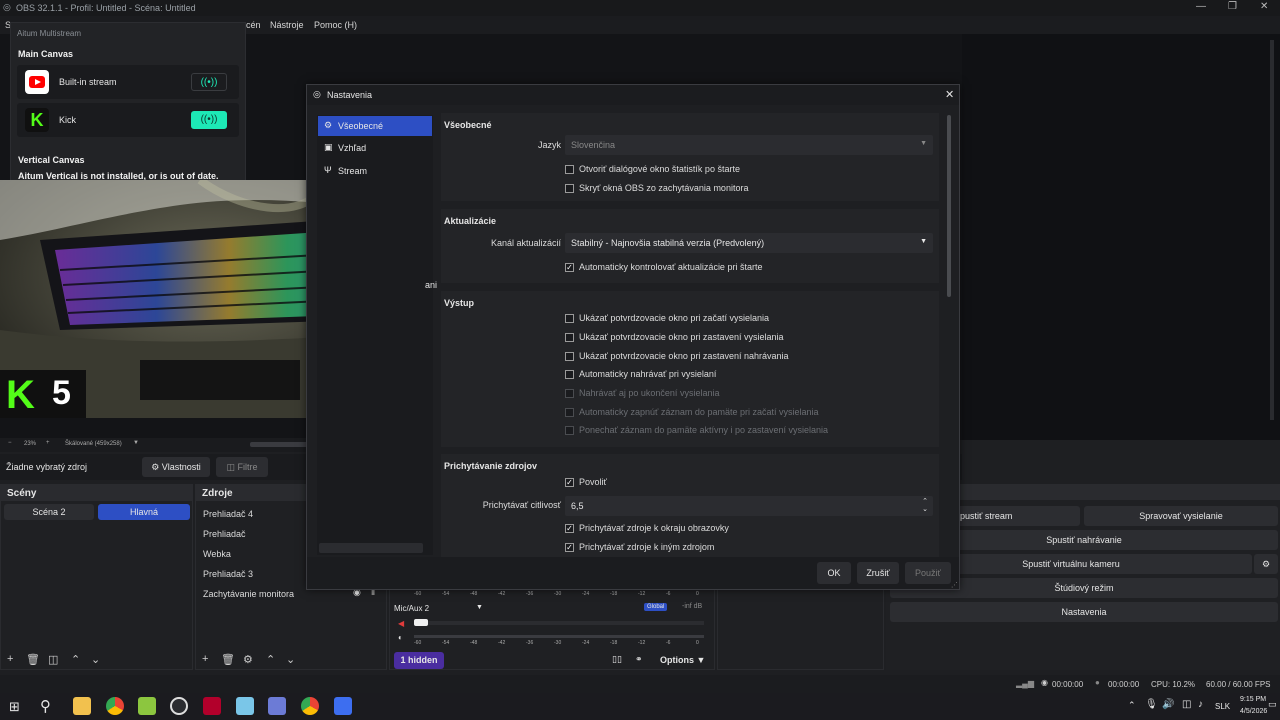  Describe the element at coordinates (559, 623) in the screenshot. I see `volume-slider` at that location.